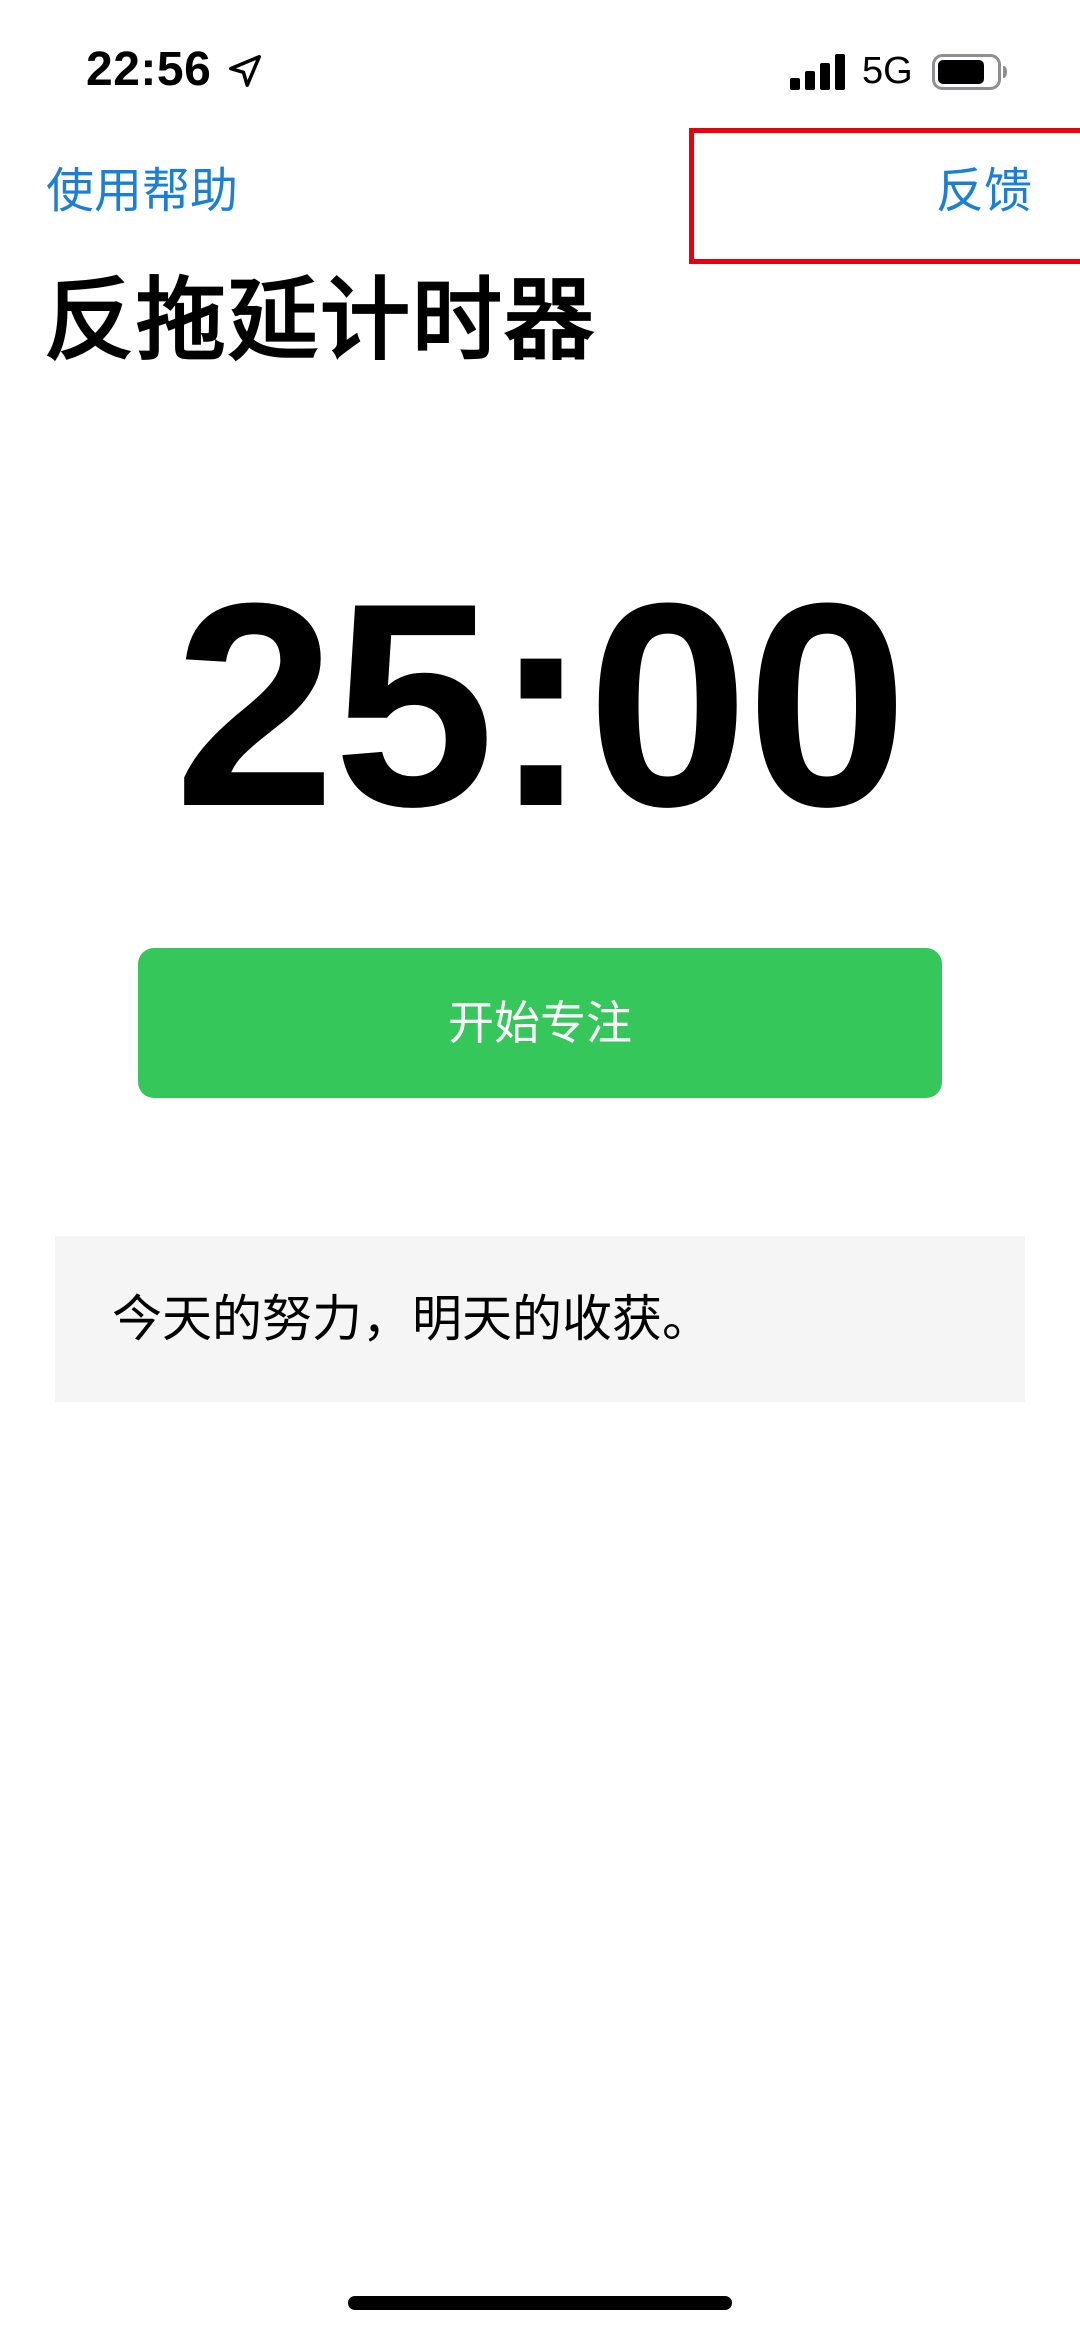  Describe the element at coordinates (541, 705) in the screenshot. I see `timer-display: 25:00` at that location.